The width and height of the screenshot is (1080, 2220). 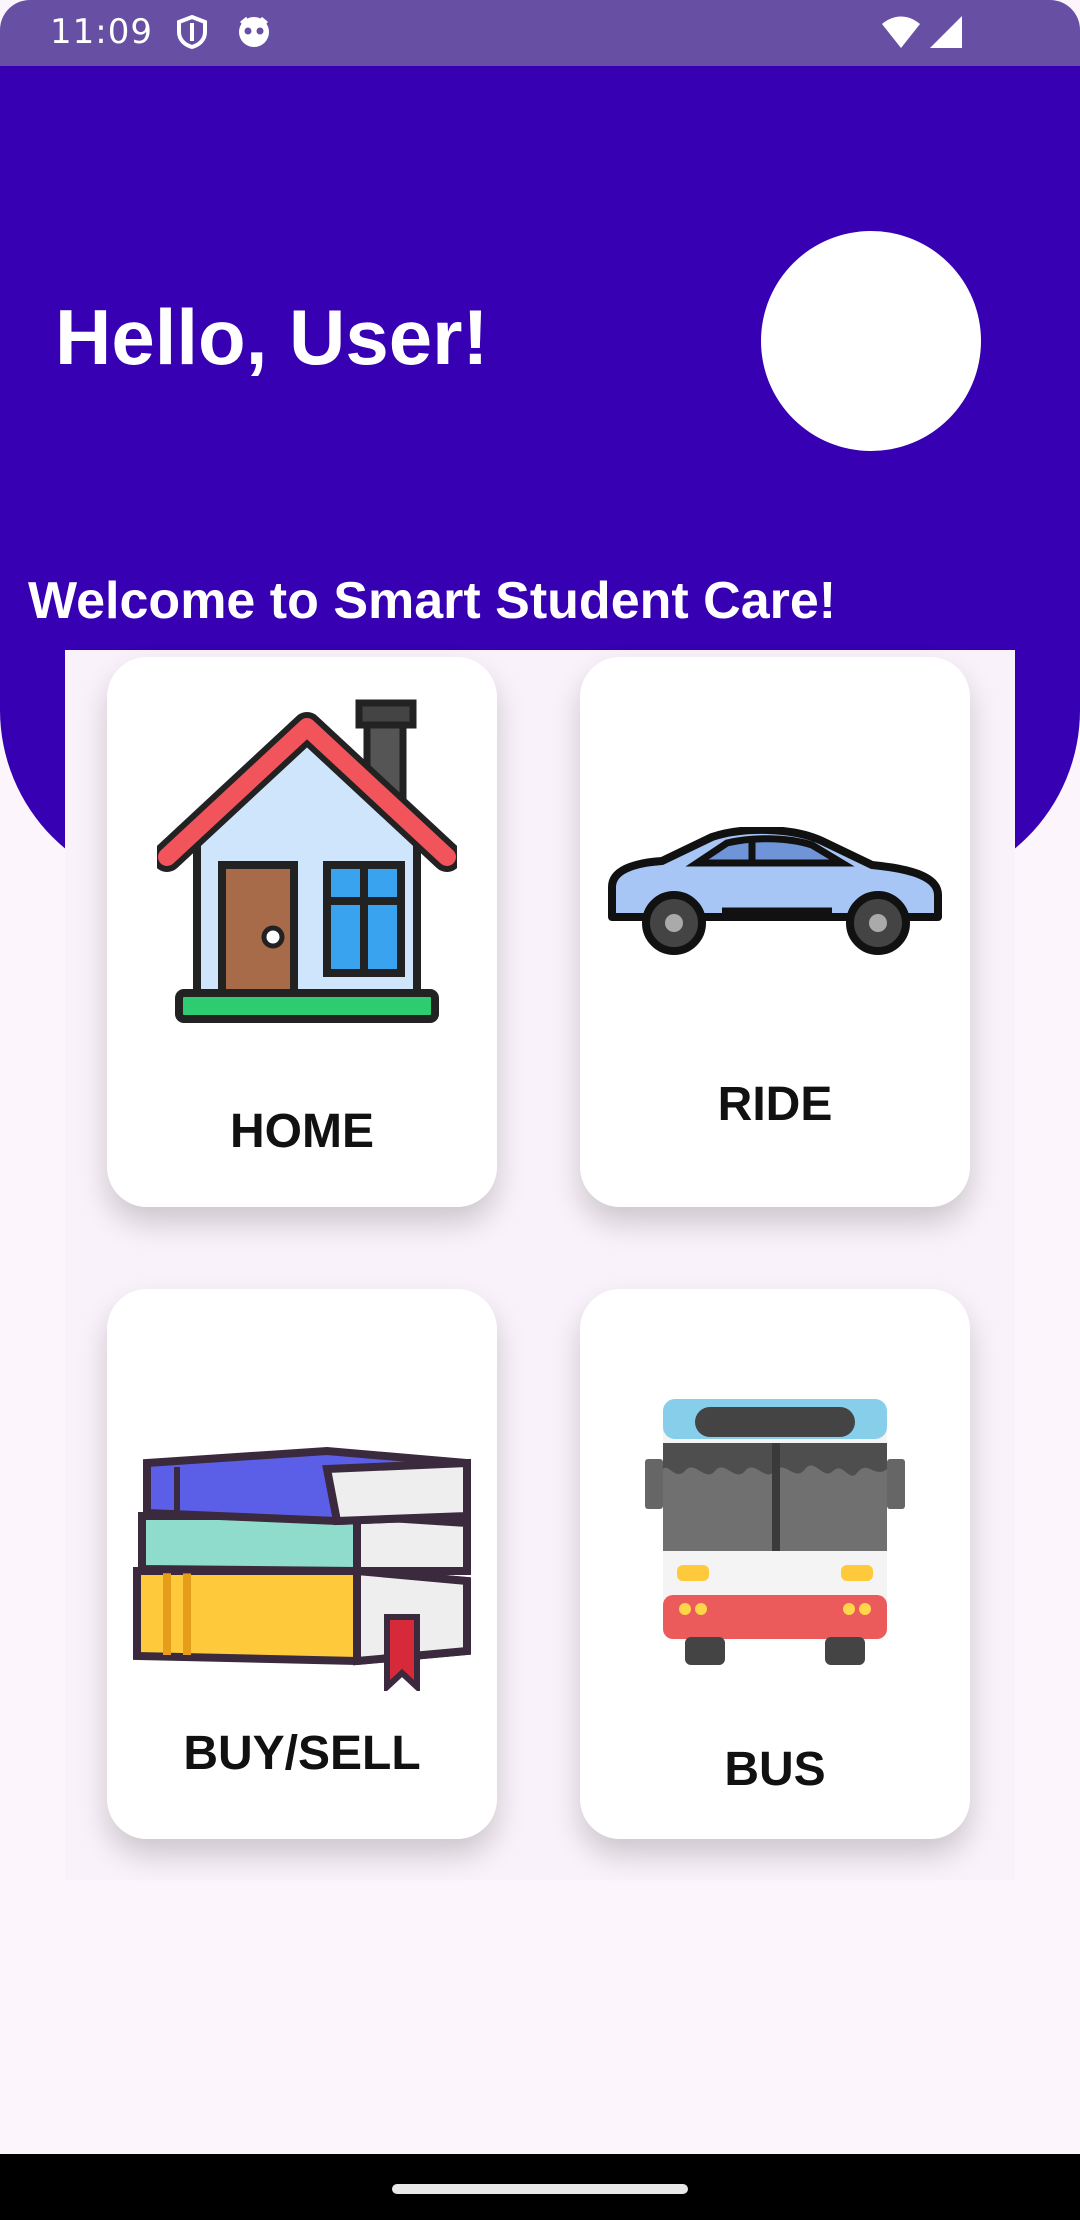 What do you see at coordinates (775, 1536) in the screenshot?
I see `bus-icon` at bounding box center [775, 1536].